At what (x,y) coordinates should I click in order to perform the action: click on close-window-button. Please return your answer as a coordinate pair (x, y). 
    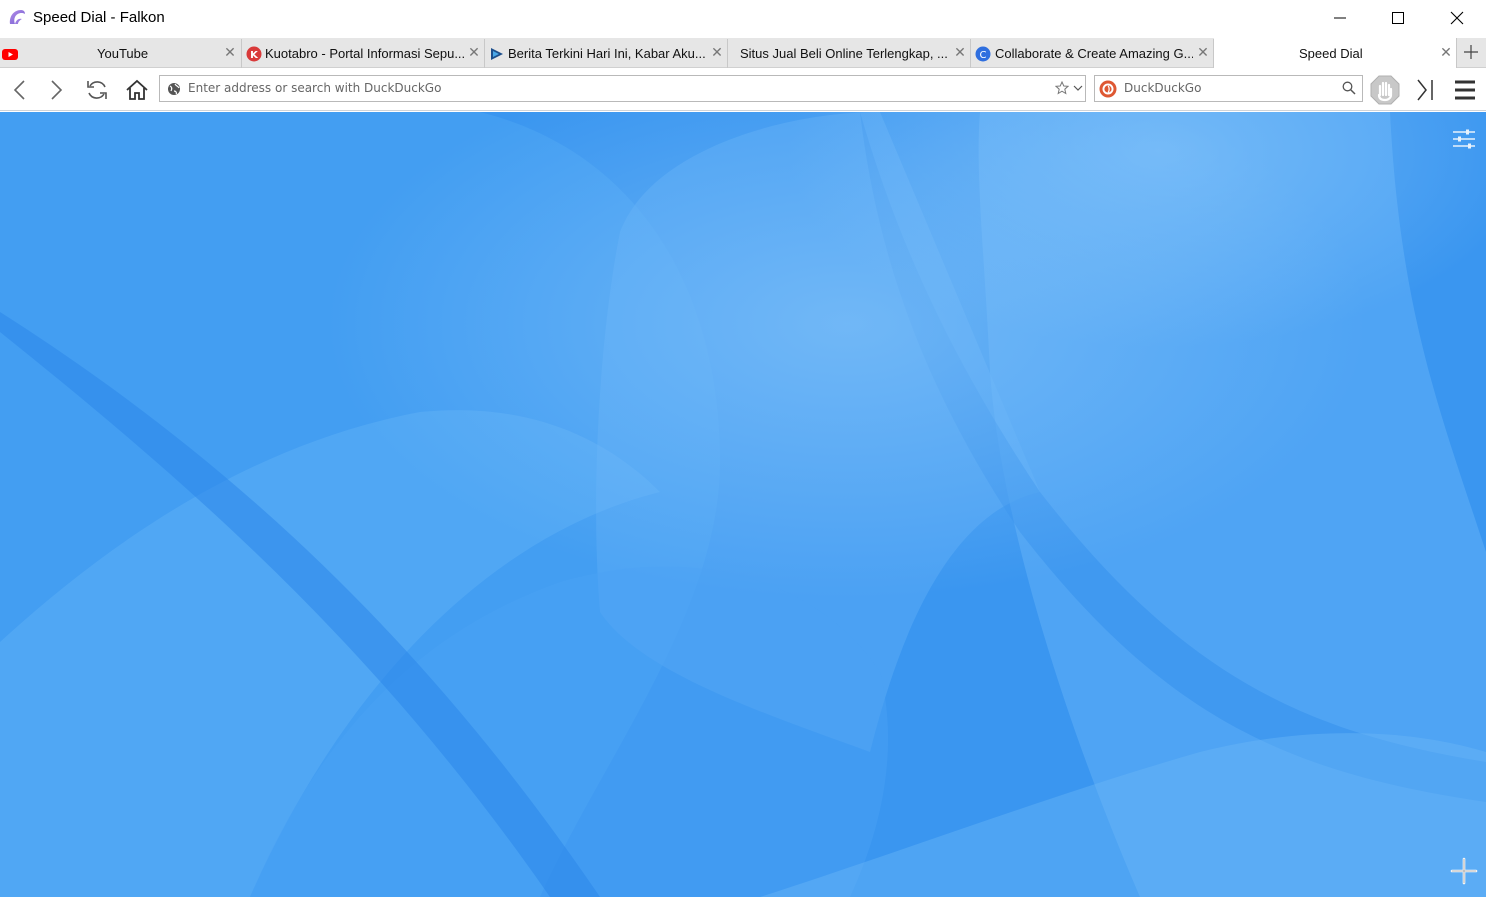
    Looking at the image, I should click on (1457, 18).